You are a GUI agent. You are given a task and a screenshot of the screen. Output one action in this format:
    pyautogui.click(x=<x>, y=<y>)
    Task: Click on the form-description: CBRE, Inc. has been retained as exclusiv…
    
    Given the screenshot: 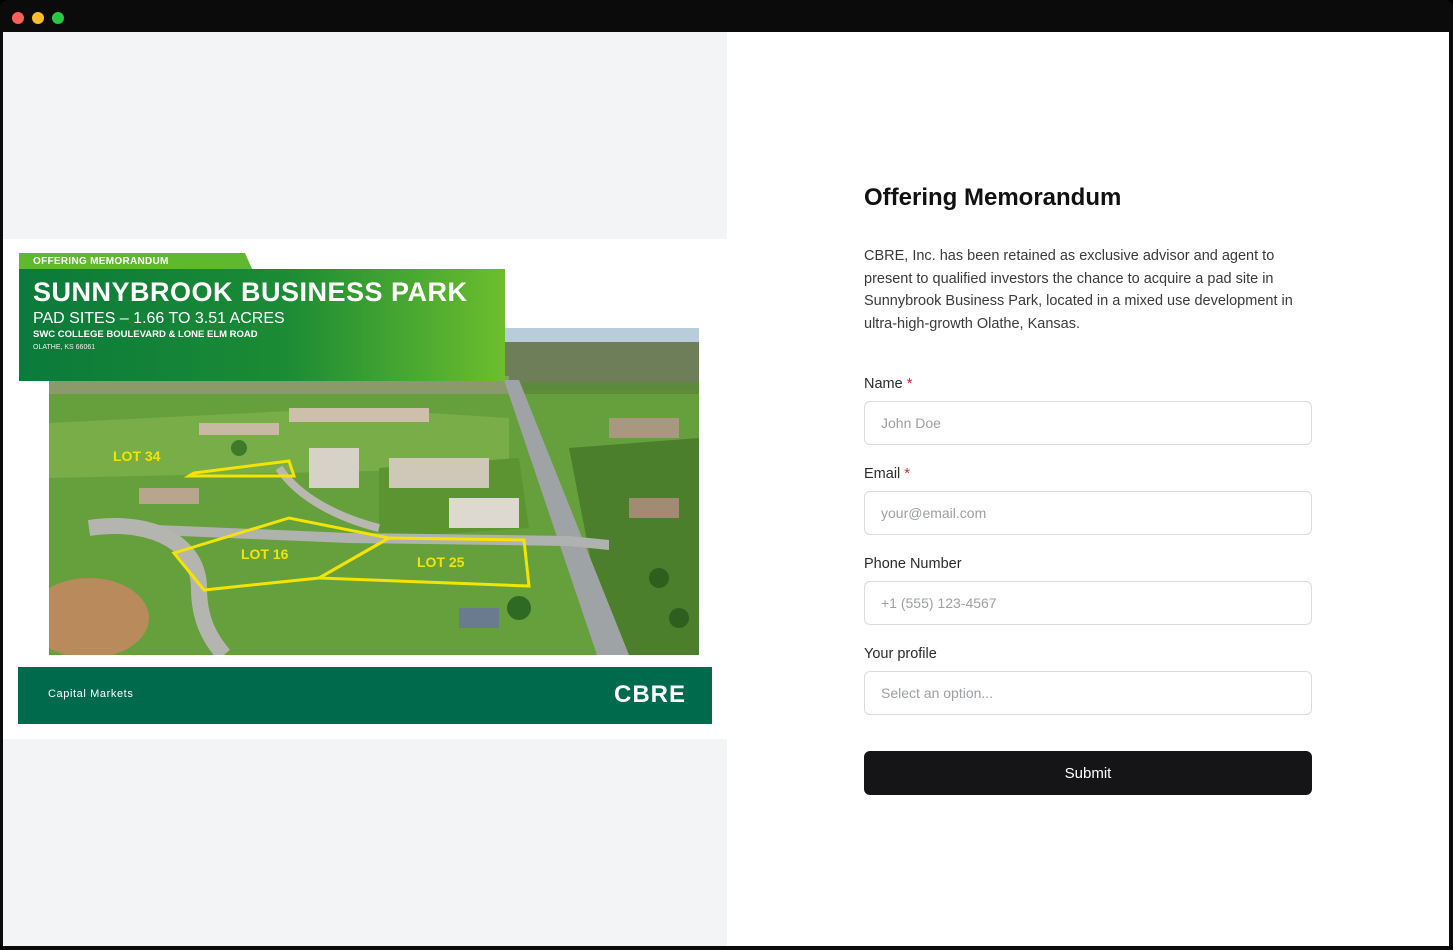 What is the action you would take?
    pyautogui.click(x=1078, y=290)
    